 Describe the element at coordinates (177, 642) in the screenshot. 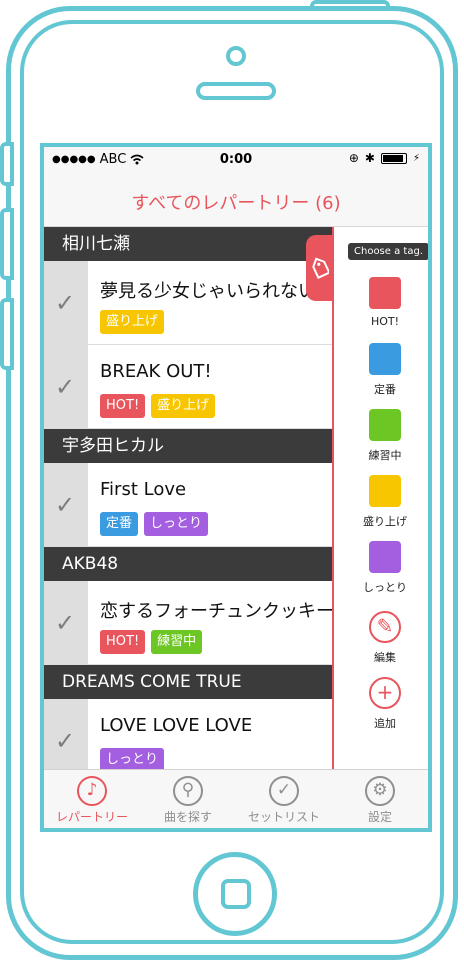

I see `tag-badge-practicing: 練習中` at that location.